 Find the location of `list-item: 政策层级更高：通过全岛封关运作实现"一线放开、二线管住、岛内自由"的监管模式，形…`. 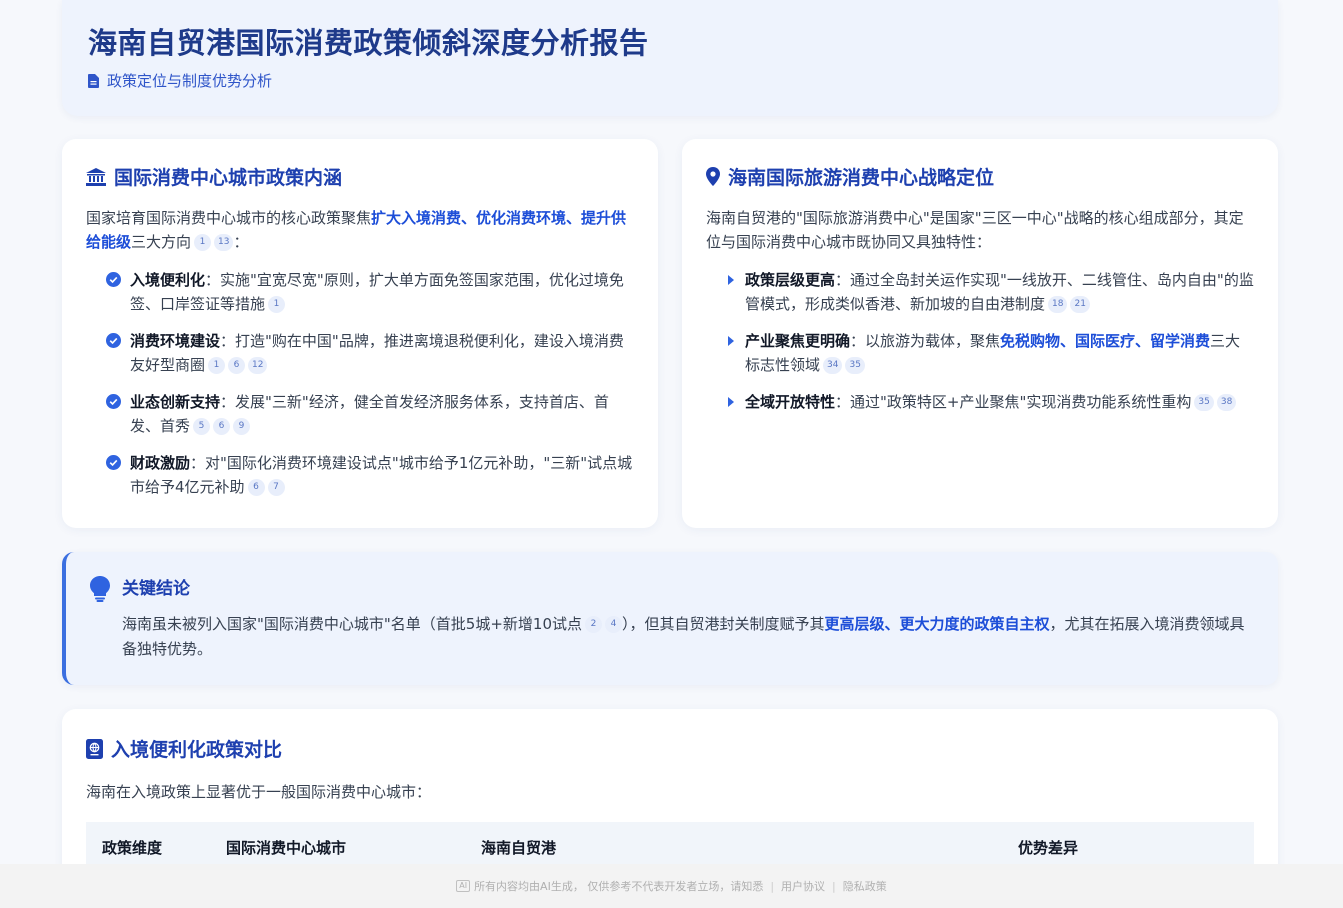

list-item: 政策层级更高：通过全岛封关运作实现"一线放开、二线管住、岛内自由"的监管模式，形… is located at coordinates (980, 292).